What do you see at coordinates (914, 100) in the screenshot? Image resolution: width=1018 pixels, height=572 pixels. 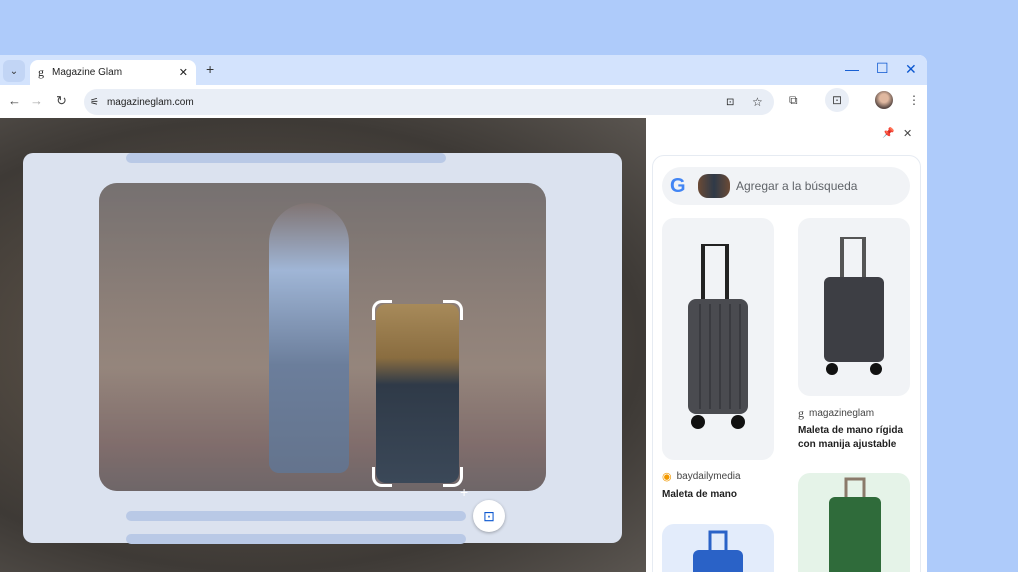 I see `menu-icon: ⋮` at bounding box center [914, 100].